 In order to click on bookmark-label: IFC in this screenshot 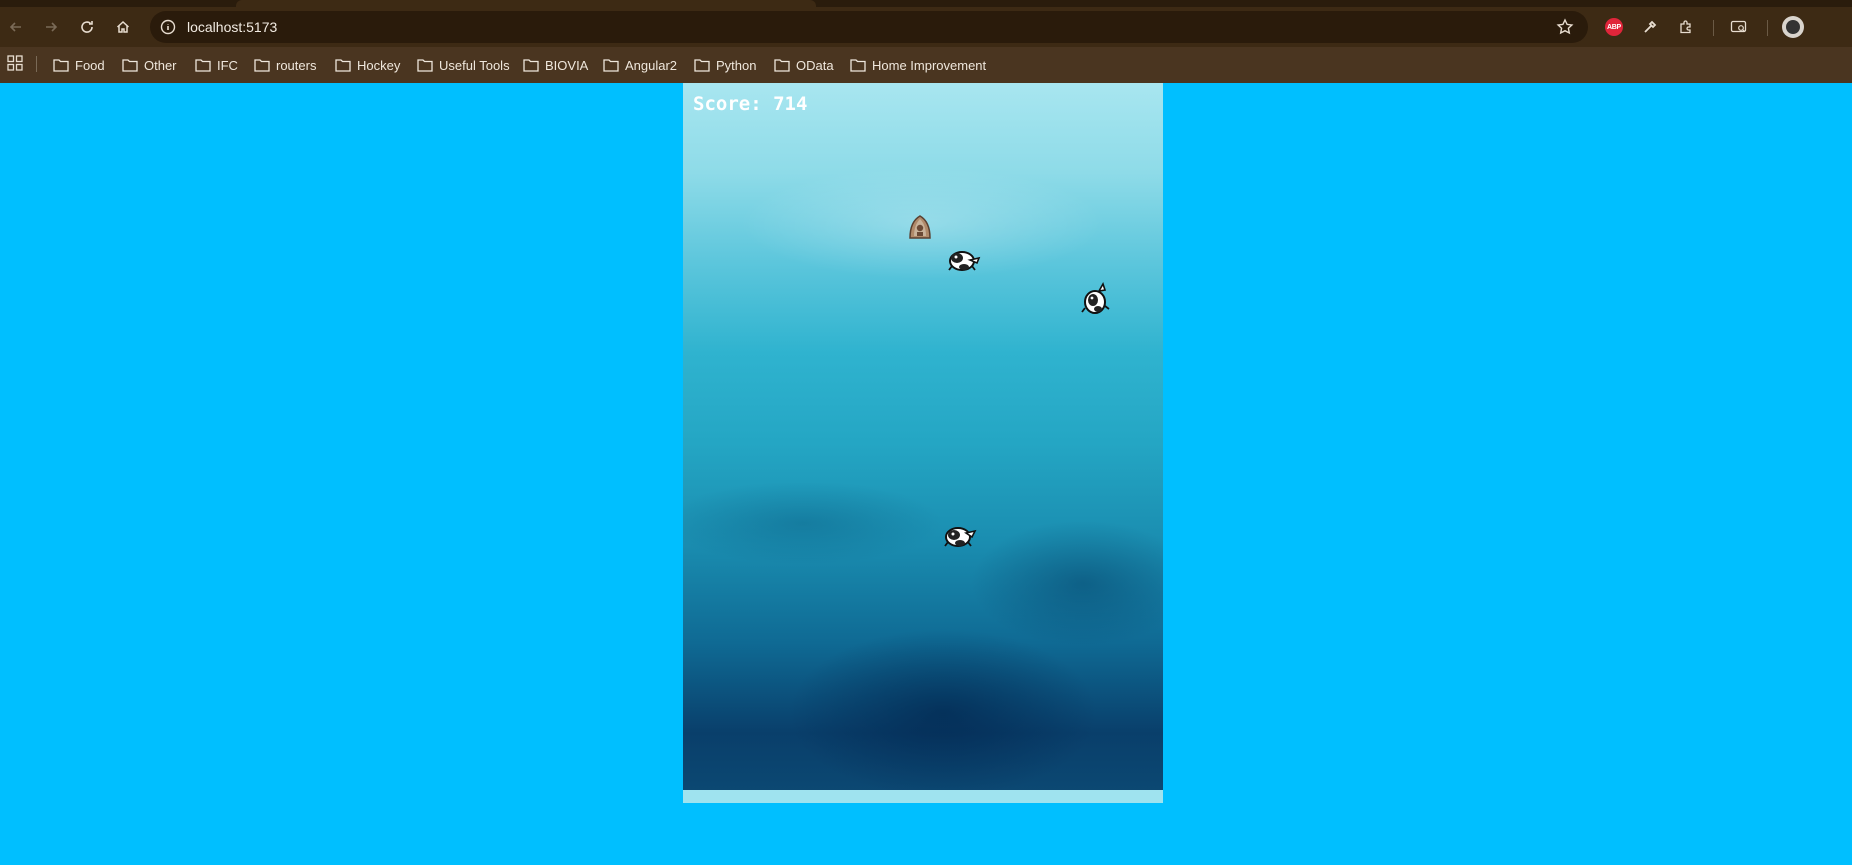, I will do `click(227, 65)`.